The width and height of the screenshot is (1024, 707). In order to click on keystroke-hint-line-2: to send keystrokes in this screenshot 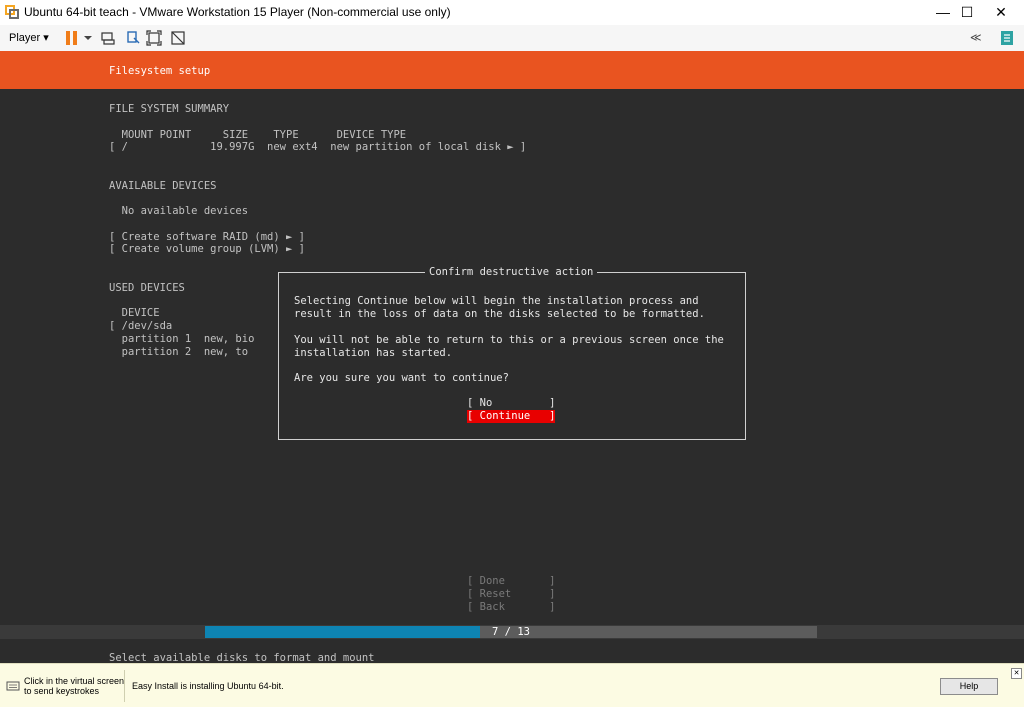, I will do `click(62, 691)`.